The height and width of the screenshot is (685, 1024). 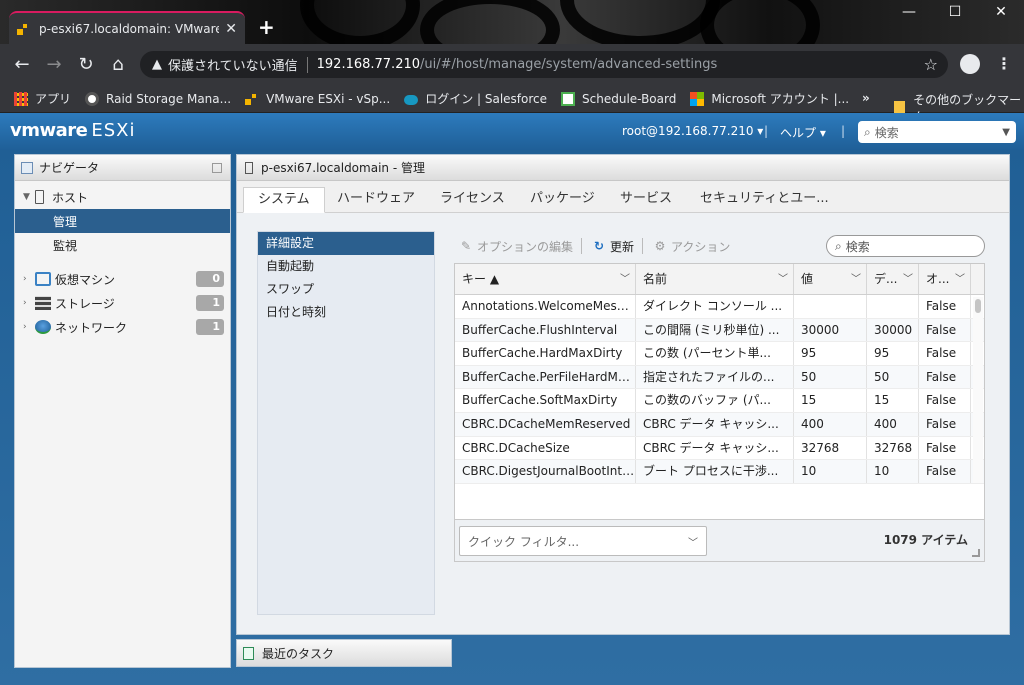 What do you see at coordinates (346, 289) in the screenshot?
I see `subnav-swap: スワップ` at bounding box center [346, 289].